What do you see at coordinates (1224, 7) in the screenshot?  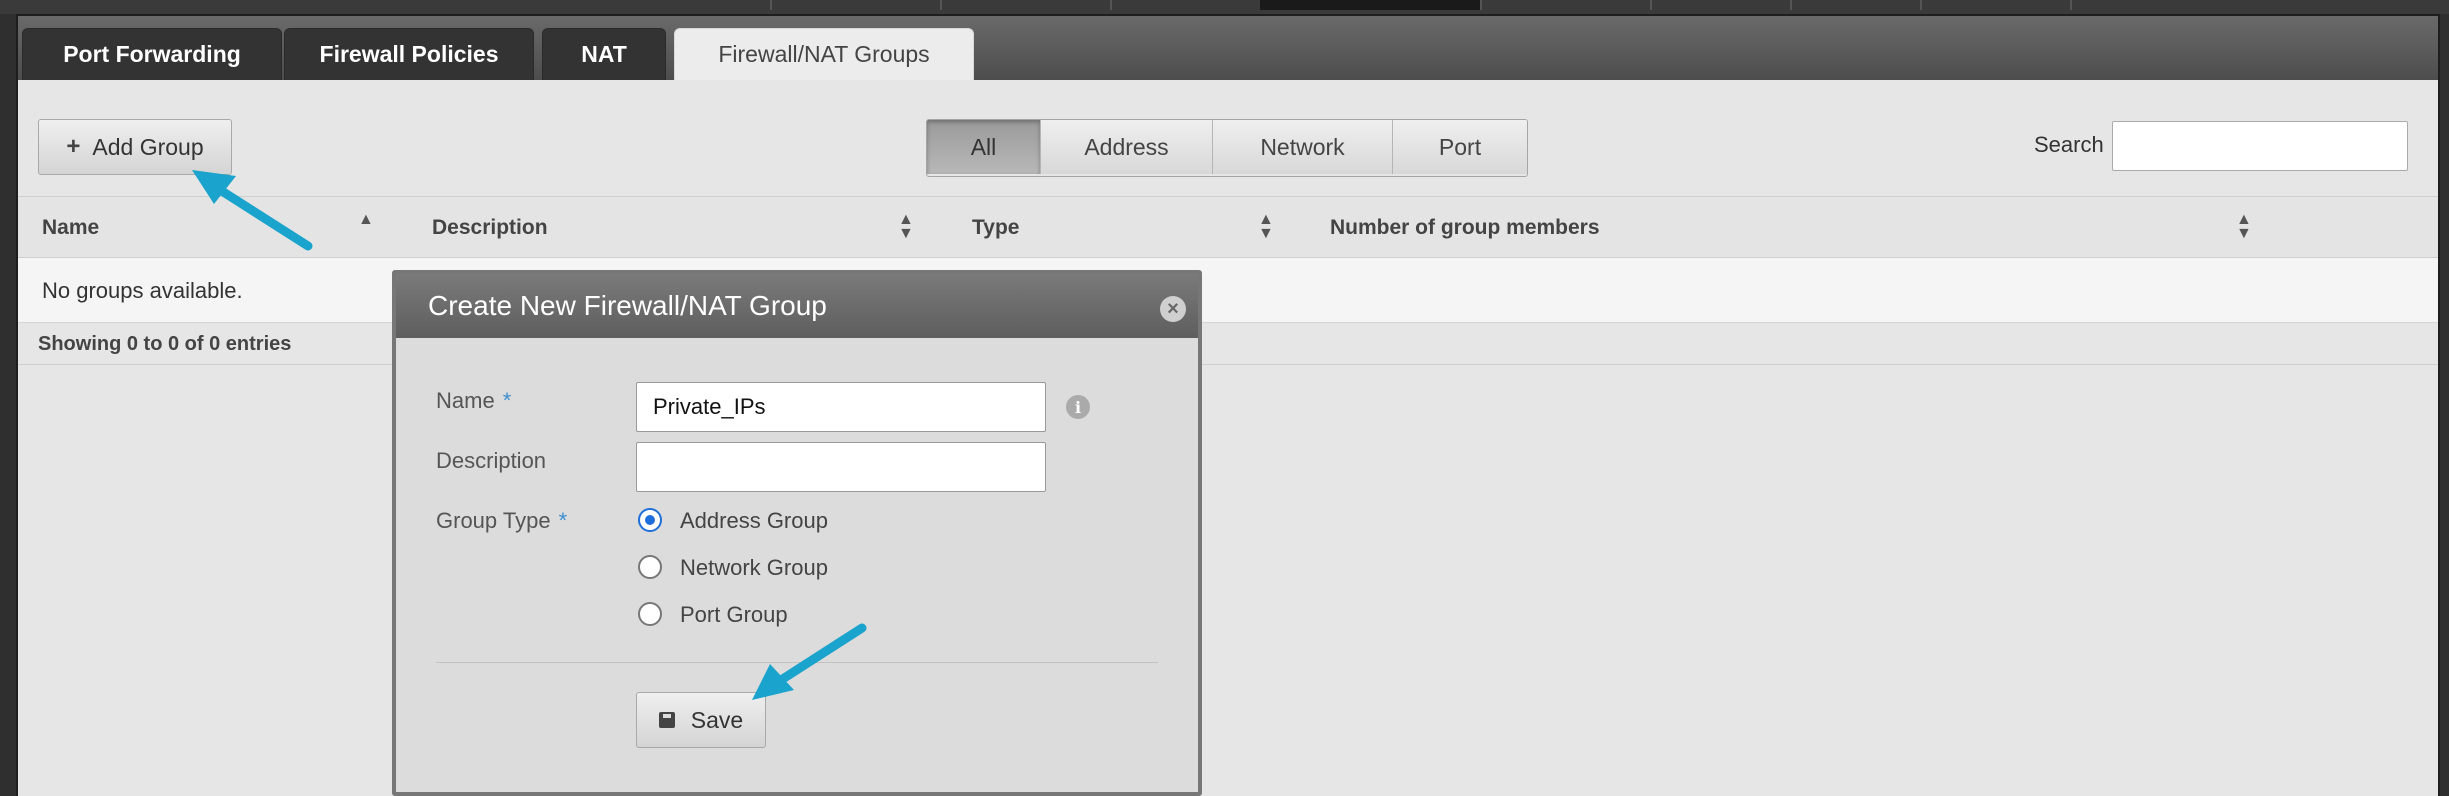 I see `top-strip` at bounding box center [1224, 7].